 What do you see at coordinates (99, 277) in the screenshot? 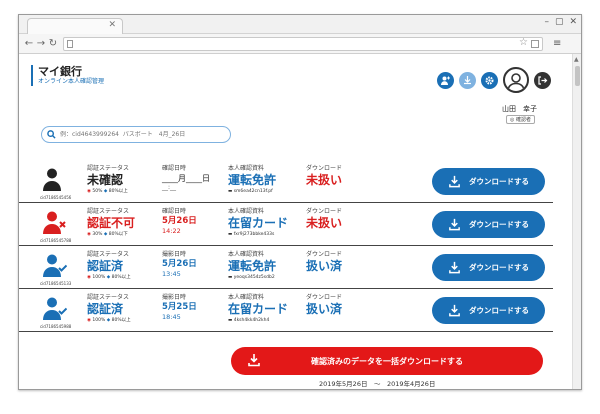
I see `score-value: 100%` at bounding box center [99, 277].